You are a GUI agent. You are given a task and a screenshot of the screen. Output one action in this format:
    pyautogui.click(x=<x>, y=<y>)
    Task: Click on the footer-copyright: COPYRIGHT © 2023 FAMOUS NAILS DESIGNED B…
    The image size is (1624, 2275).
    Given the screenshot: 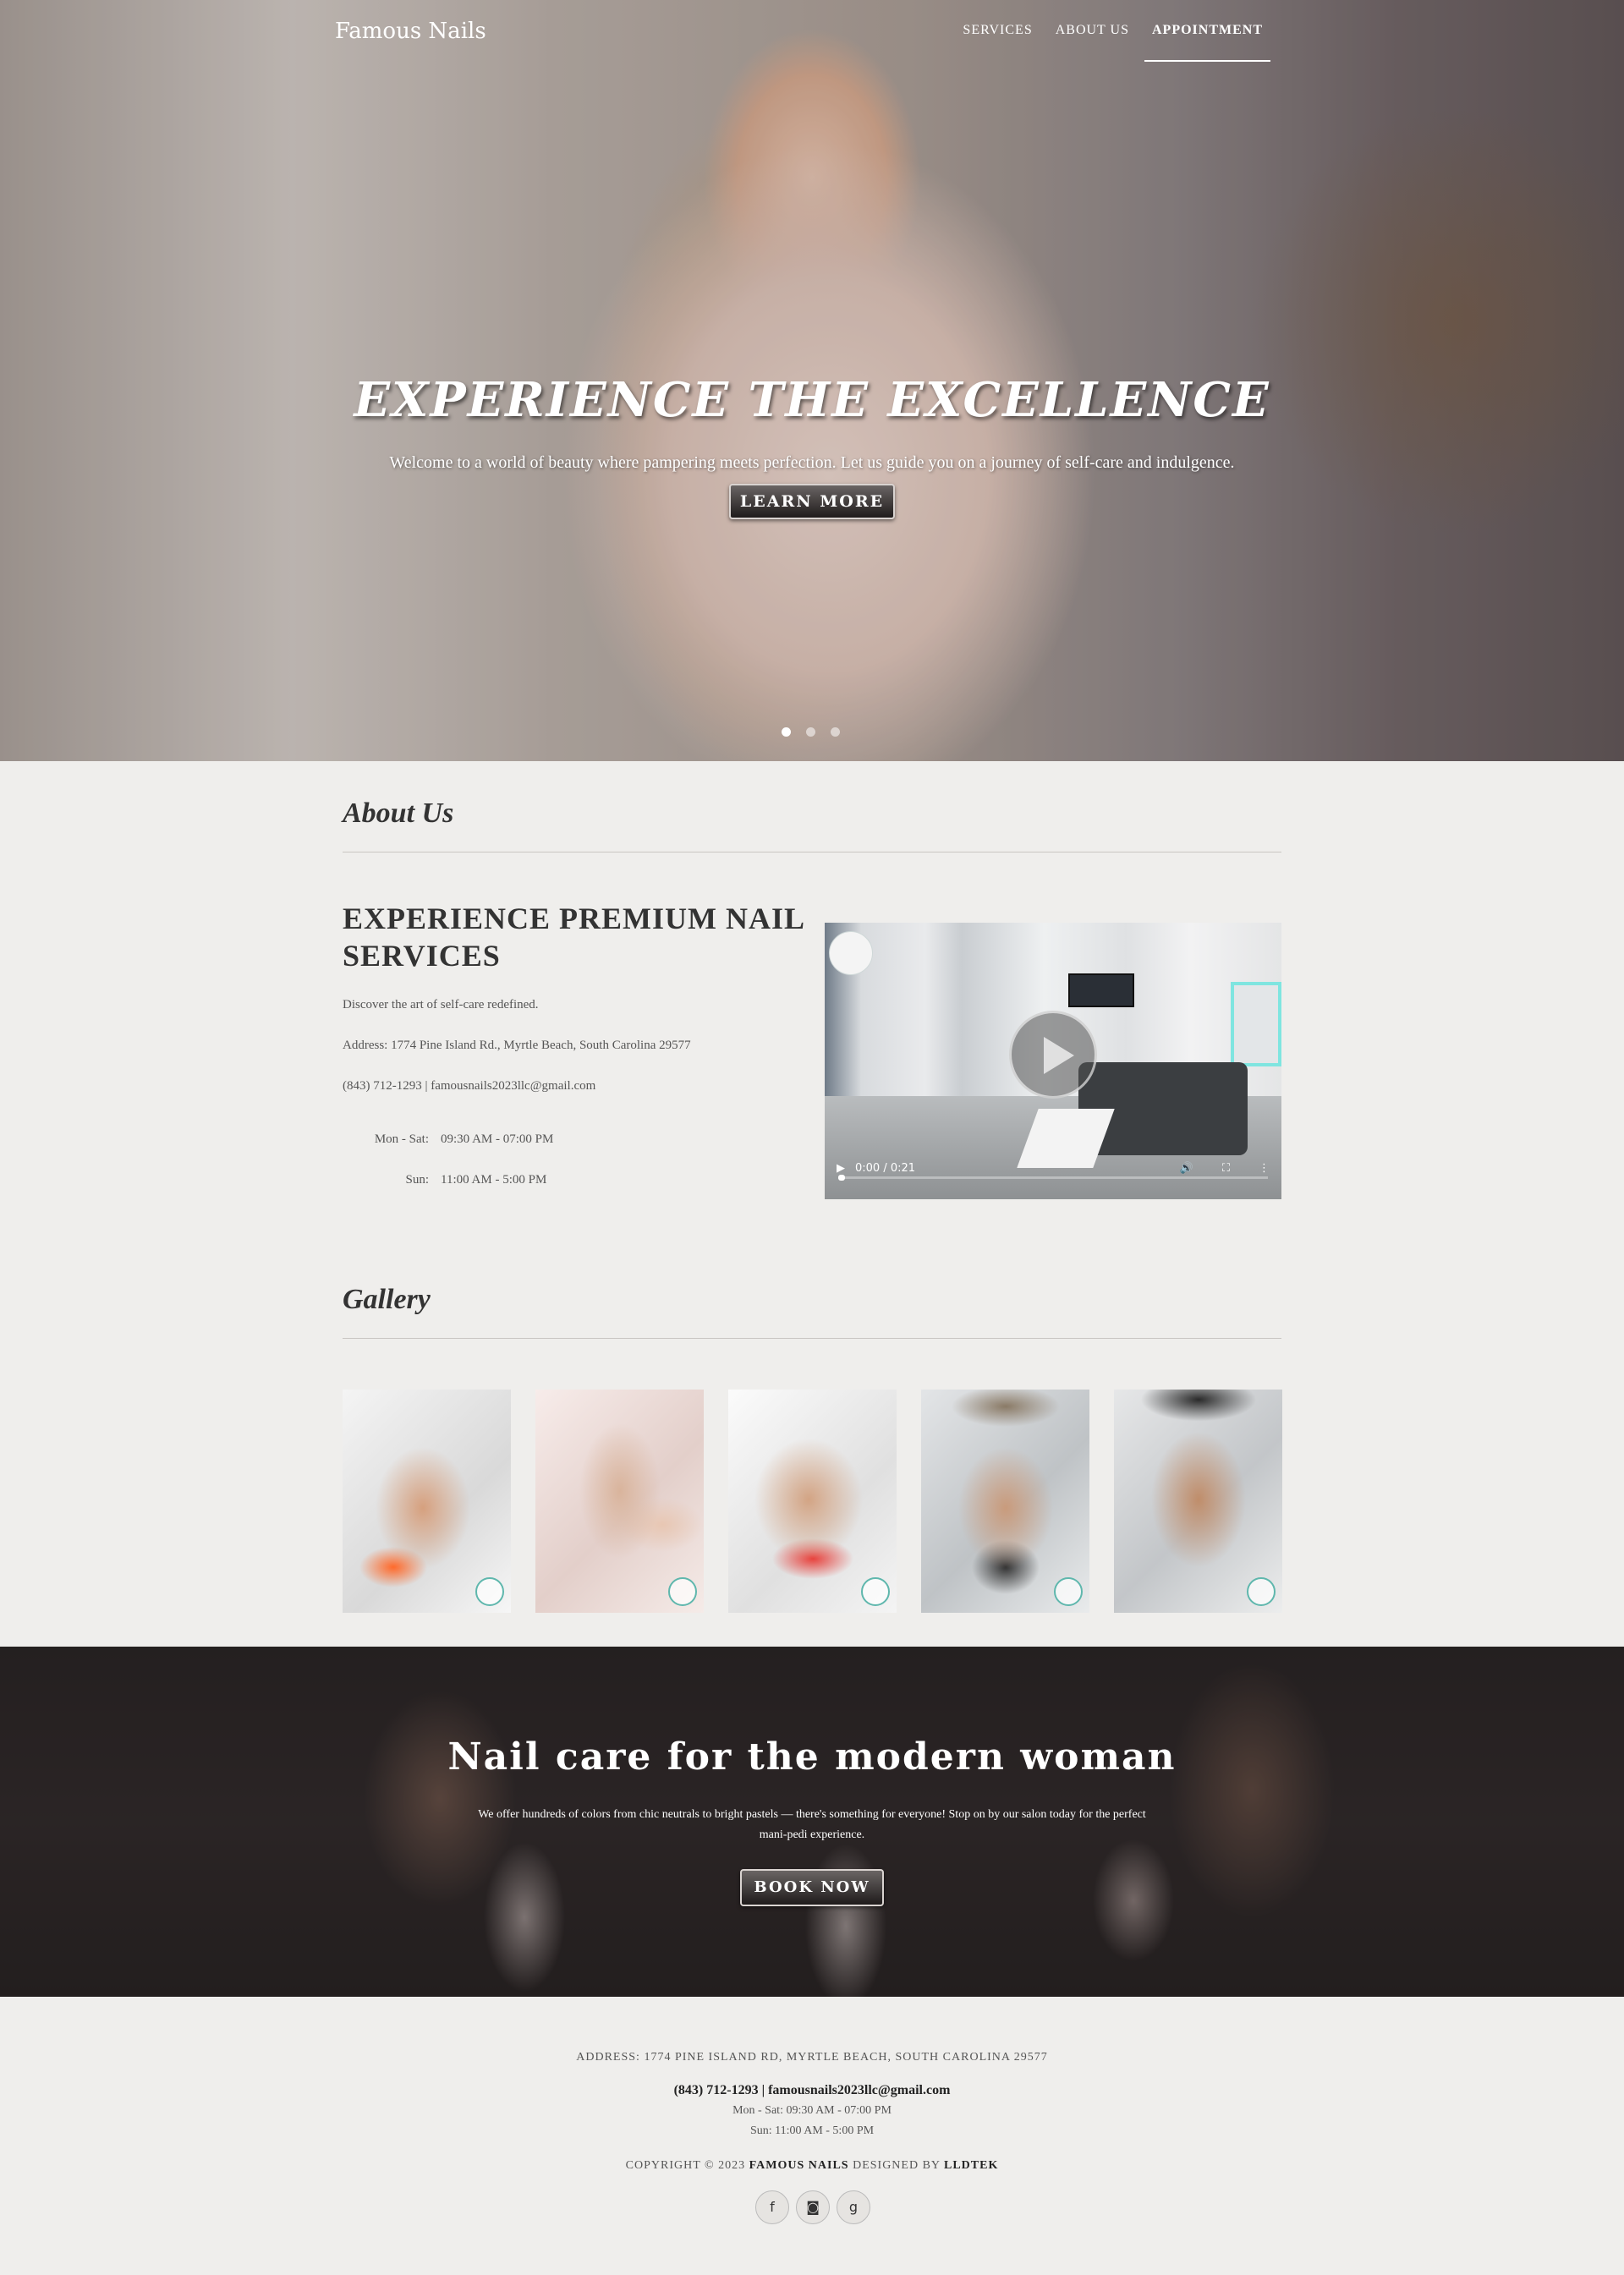 What is the action you would take?
    pyautogui.click(x=812, y=2166)
    